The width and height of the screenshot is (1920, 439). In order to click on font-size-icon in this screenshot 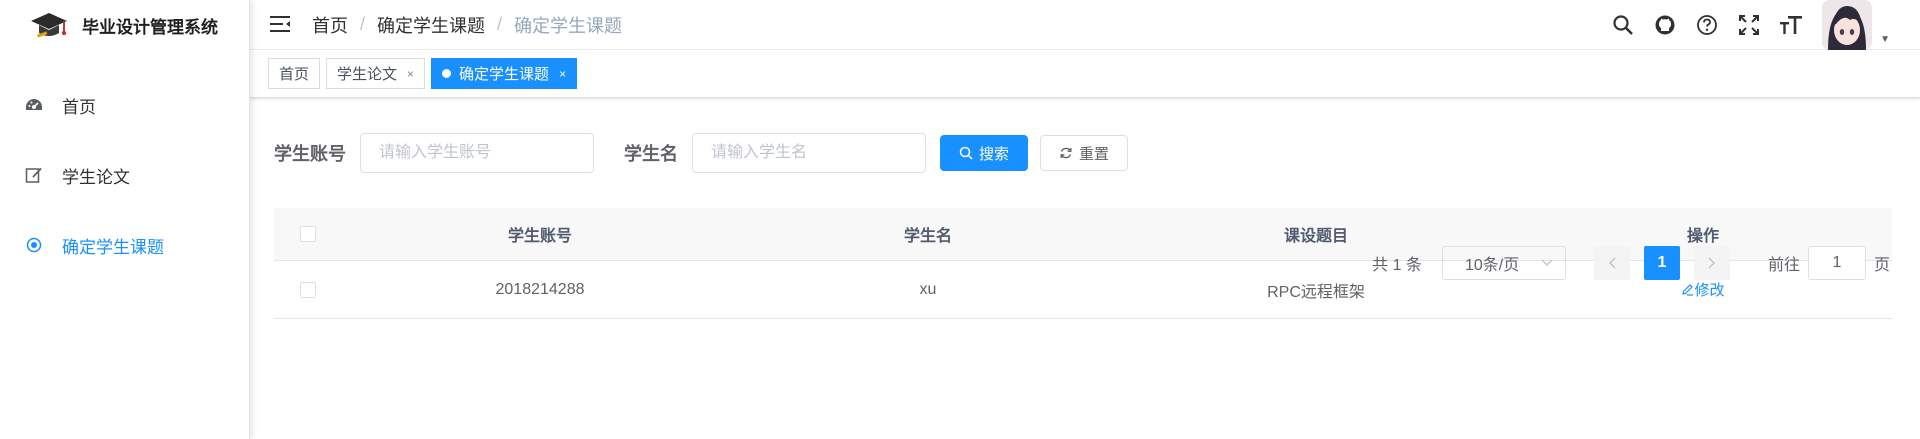, I will do `click(1791, 25)`.